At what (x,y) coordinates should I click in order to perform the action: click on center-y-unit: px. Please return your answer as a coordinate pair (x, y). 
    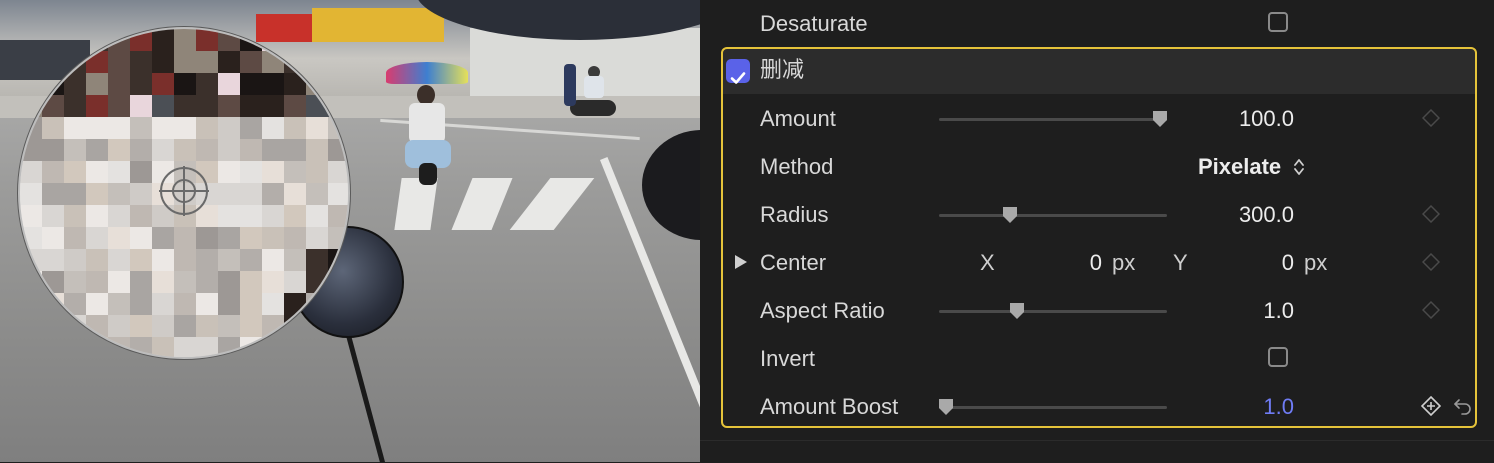
    Looking at the image, I should click on (1316, 262).